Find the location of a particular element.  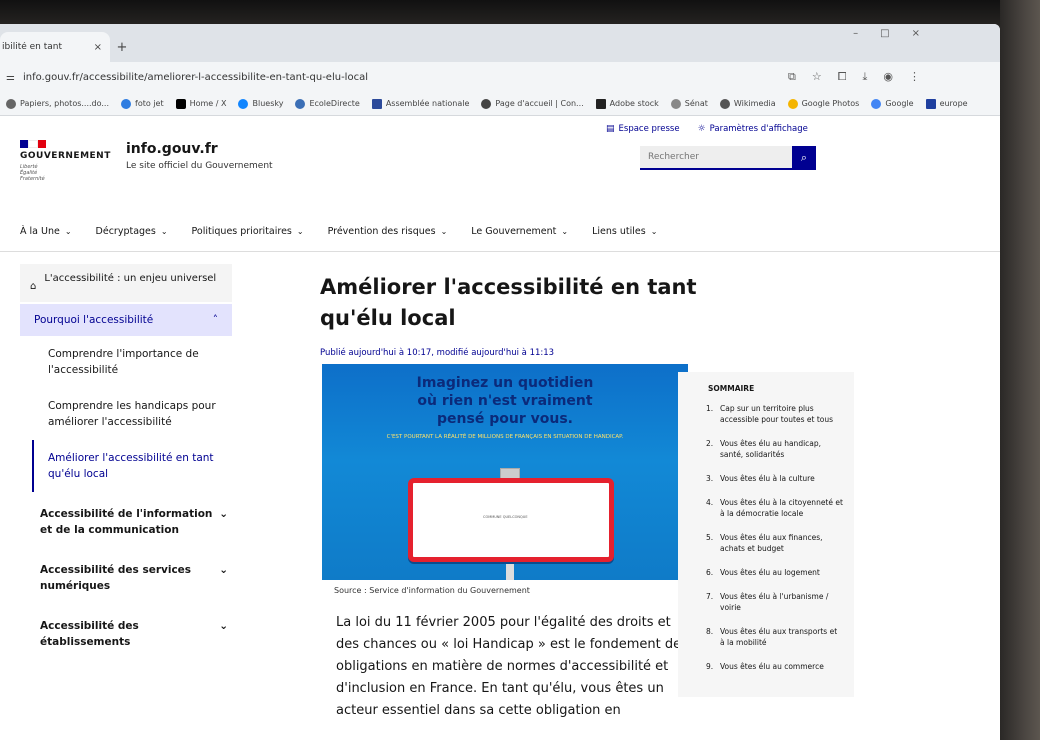

bookmark-item: Assemblée nationale is located at coordinates (420, 103).